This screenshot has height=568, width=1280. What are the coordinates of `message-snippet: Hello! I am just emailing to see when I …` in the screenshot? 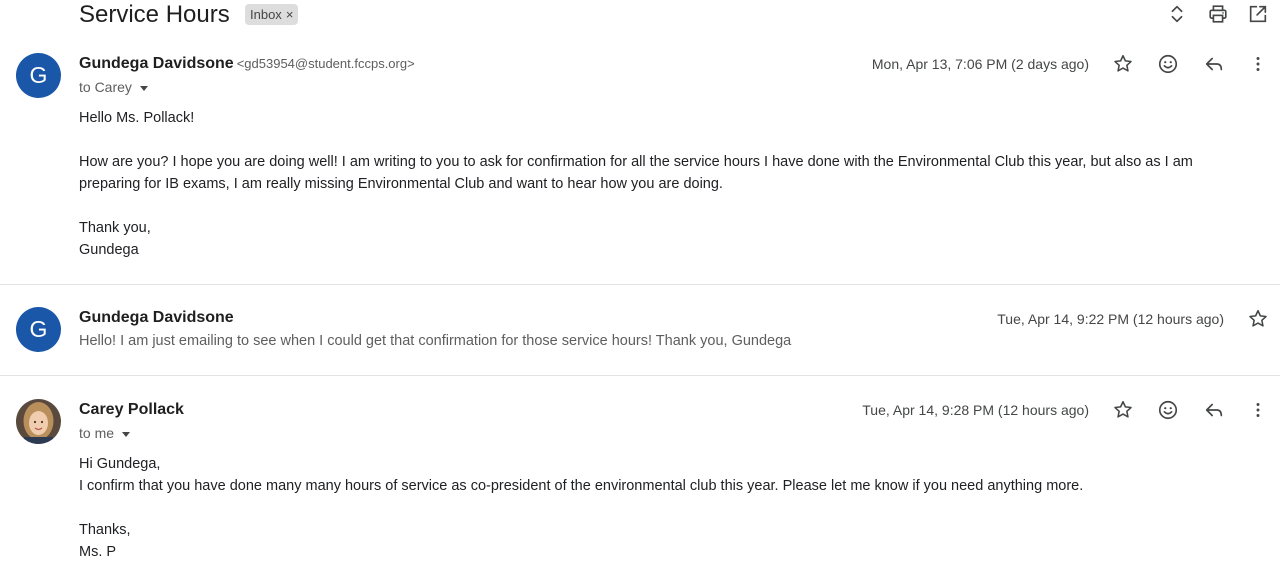 It's located at (435, 341).